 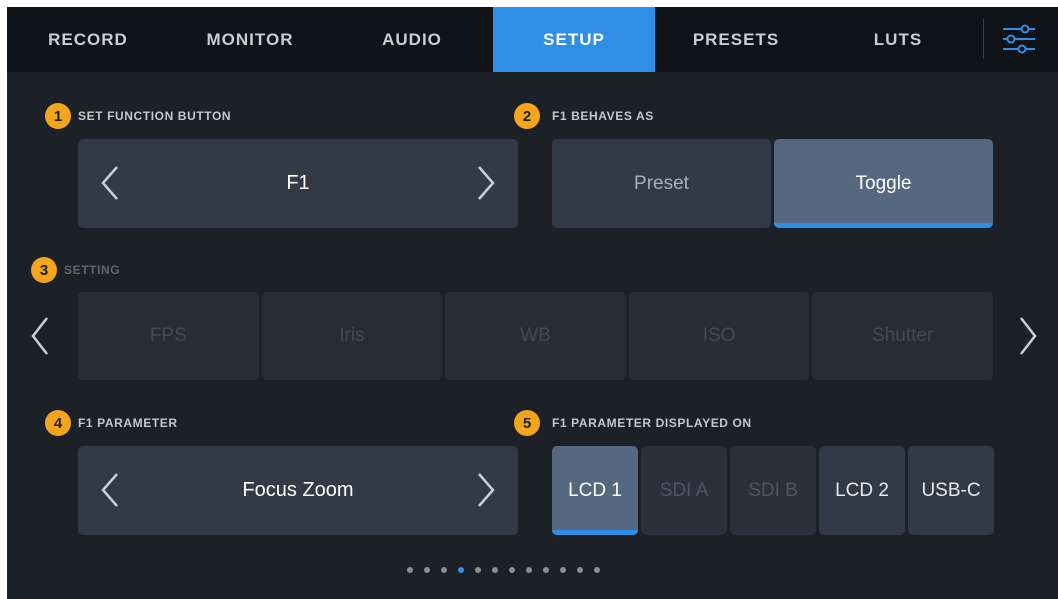 I want to click on display-option-lcd1: LCD 1, so click(x=595, y=490).